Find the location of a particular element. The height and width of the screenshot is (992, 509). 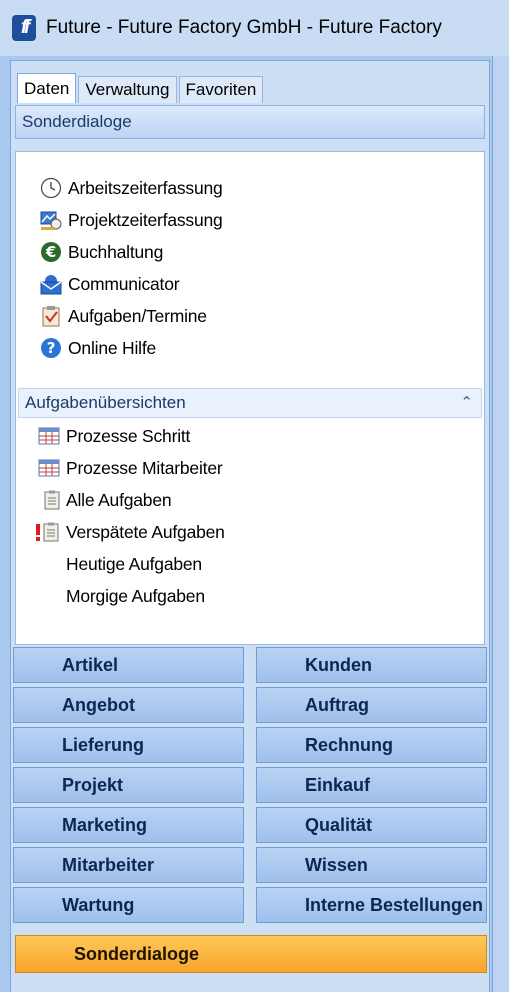

item-label: Prozesse Mitarbeiter is located at coordinates (144, 467).